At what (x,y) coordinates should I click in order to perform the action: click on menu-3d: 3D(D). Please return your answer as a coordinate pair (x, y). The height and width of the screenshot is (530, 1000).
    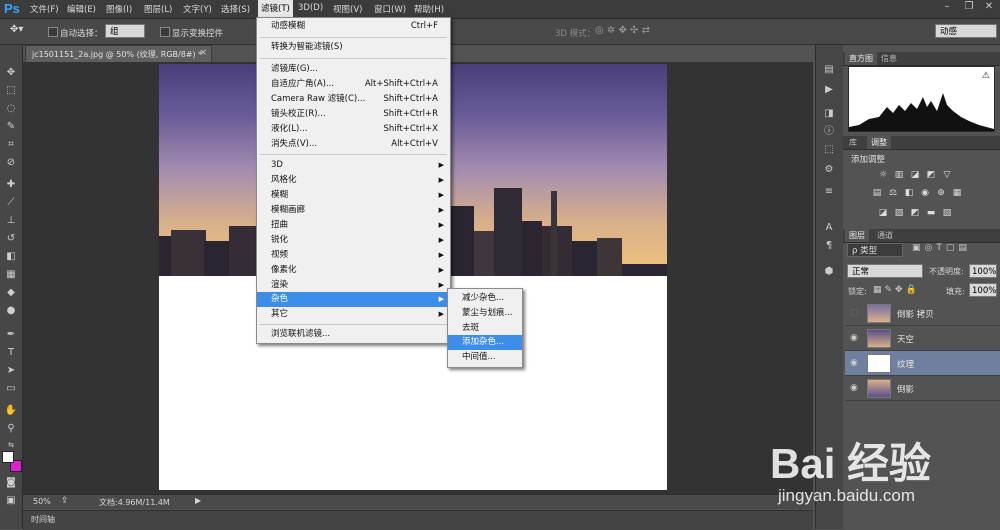
    Looking at the image, I should click on (310, 8).